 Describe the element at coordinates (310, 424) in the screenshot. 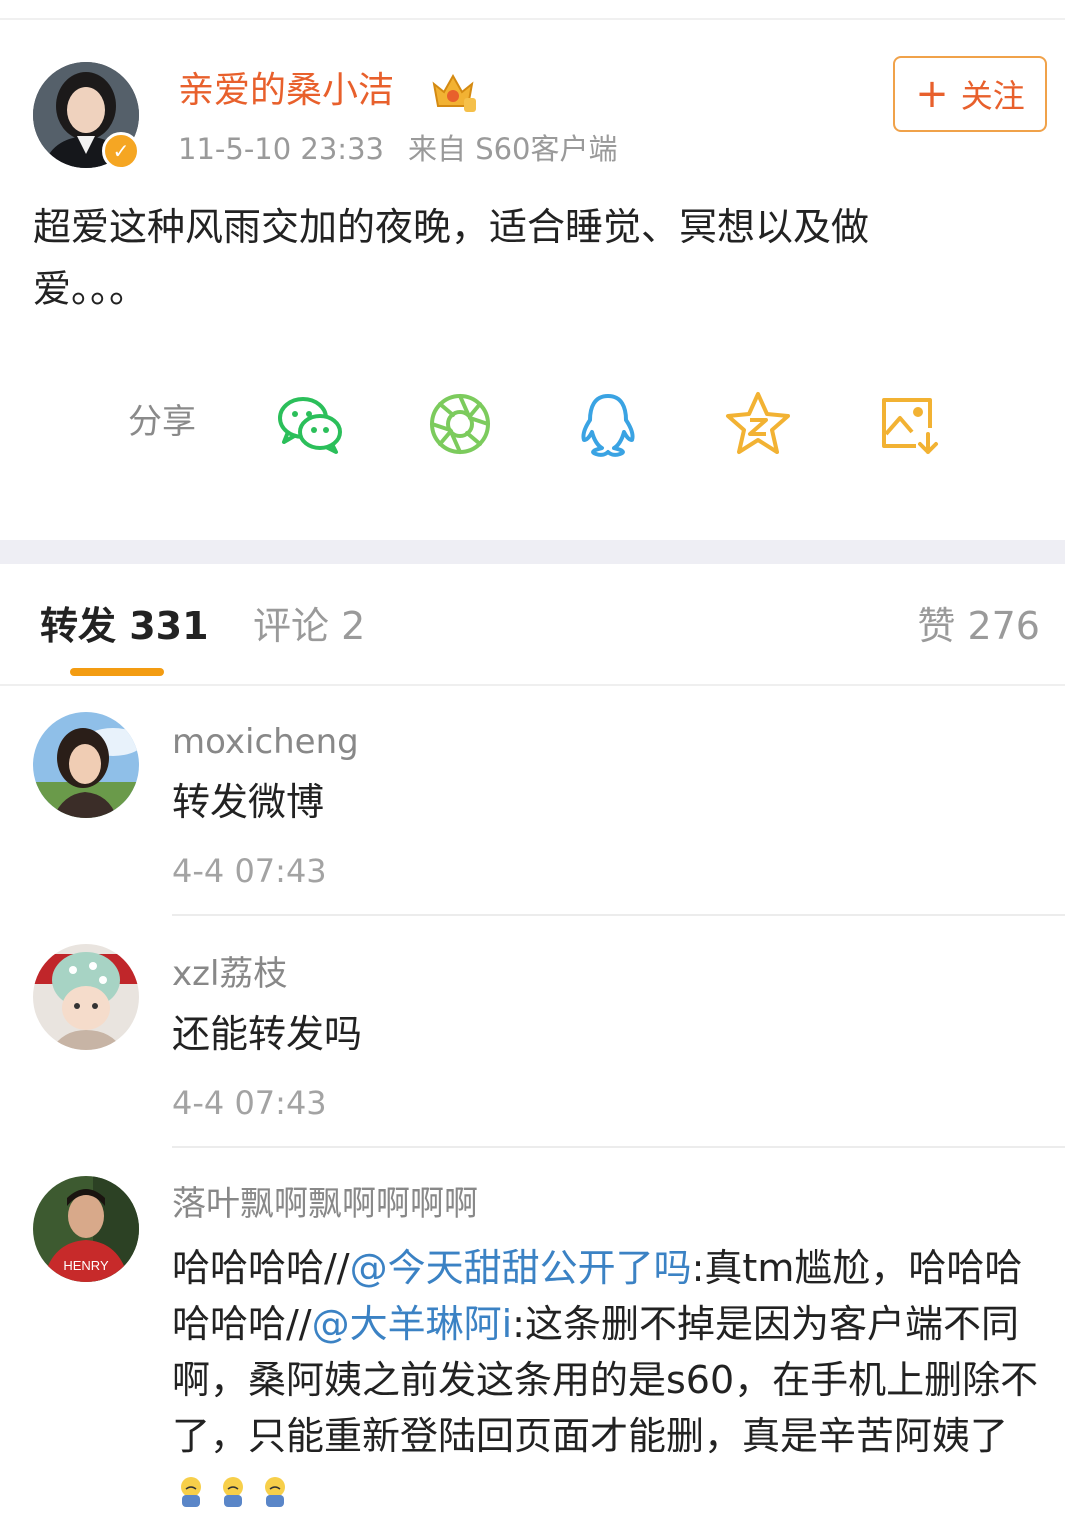

I see `wechat-icon` at that location.